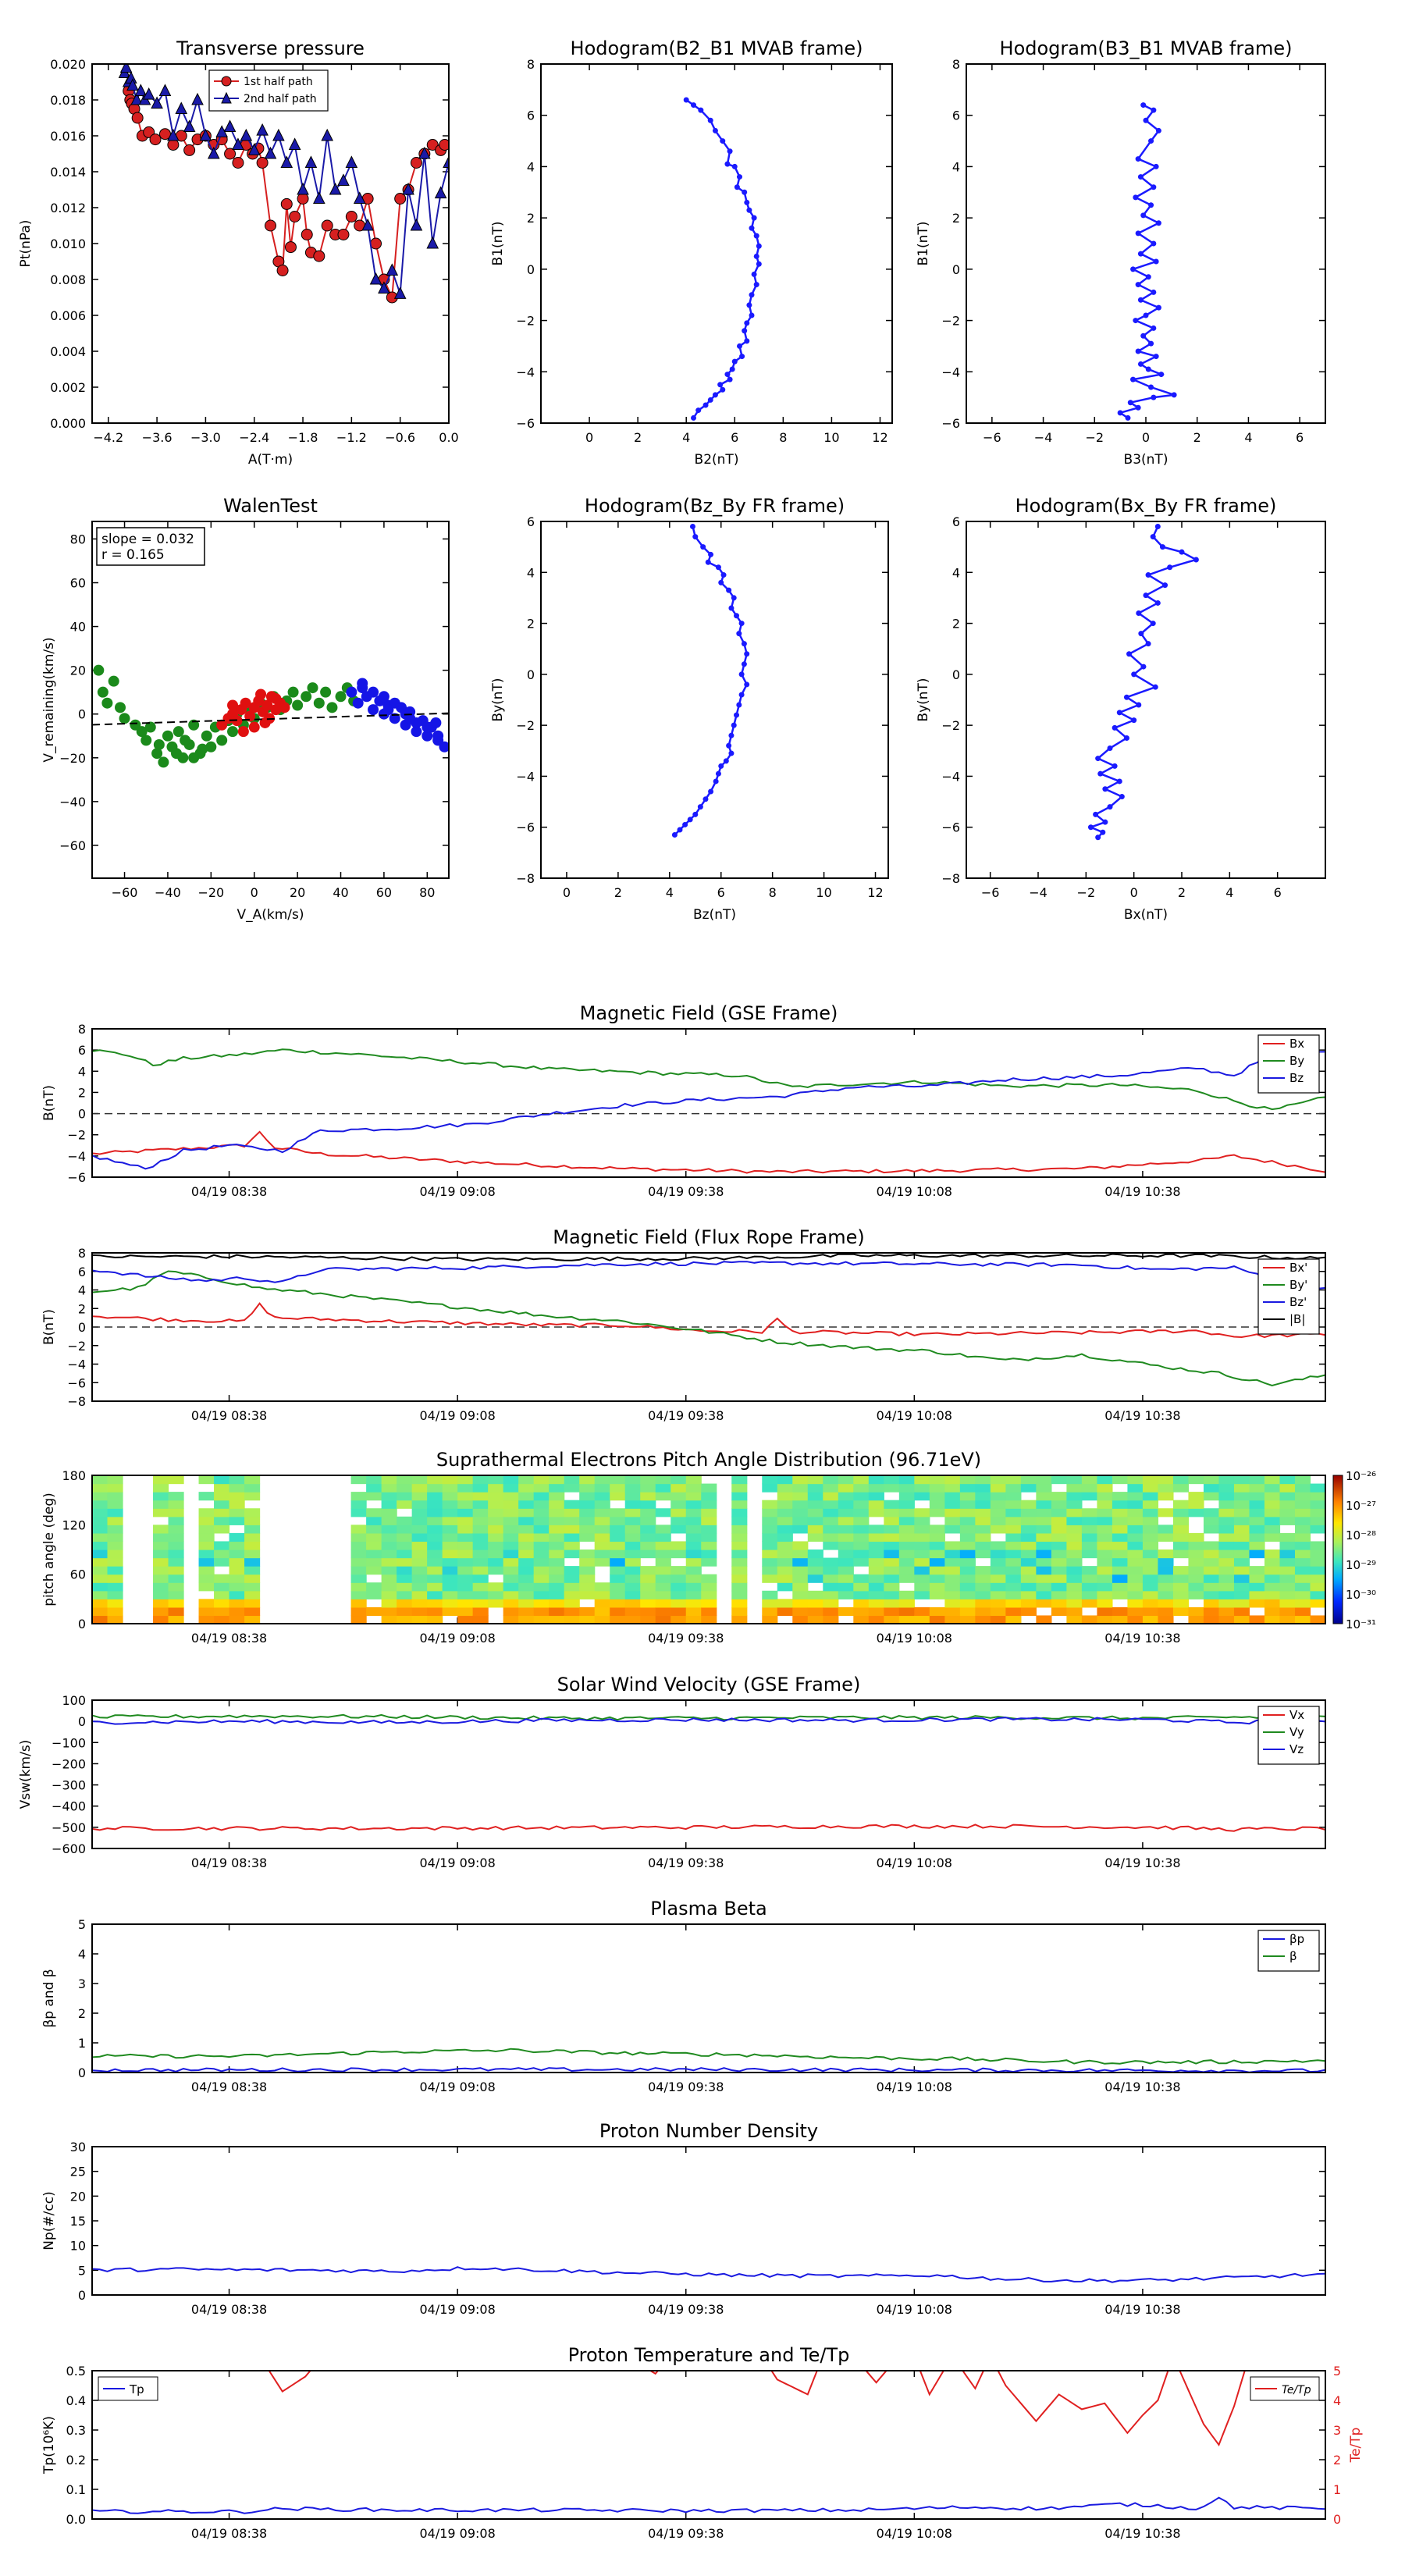 This screenshot has width=1405, height=2576. I want to click on x-tick-label: 04/19 10:38, so click(1142, 2087).